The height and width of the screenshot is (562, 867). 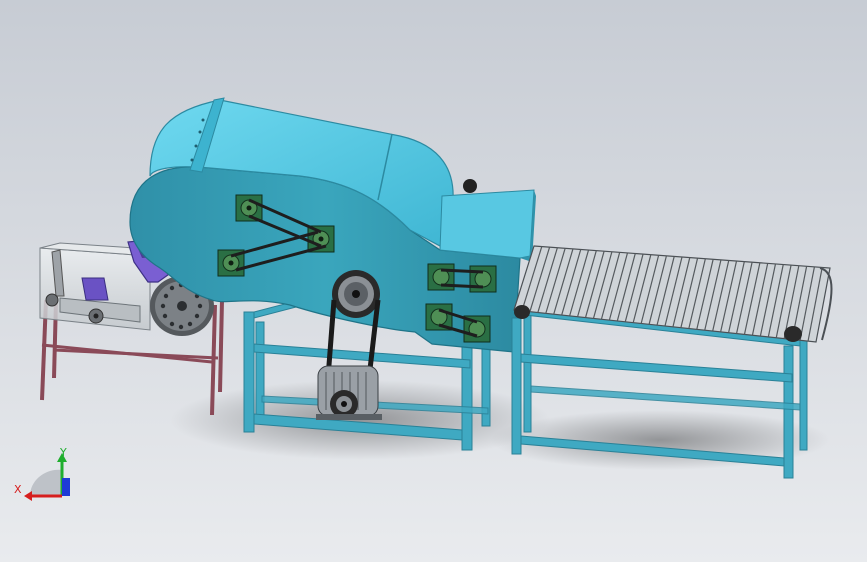 I want to click on main-pulley-icon, so click(x=356, y=294).